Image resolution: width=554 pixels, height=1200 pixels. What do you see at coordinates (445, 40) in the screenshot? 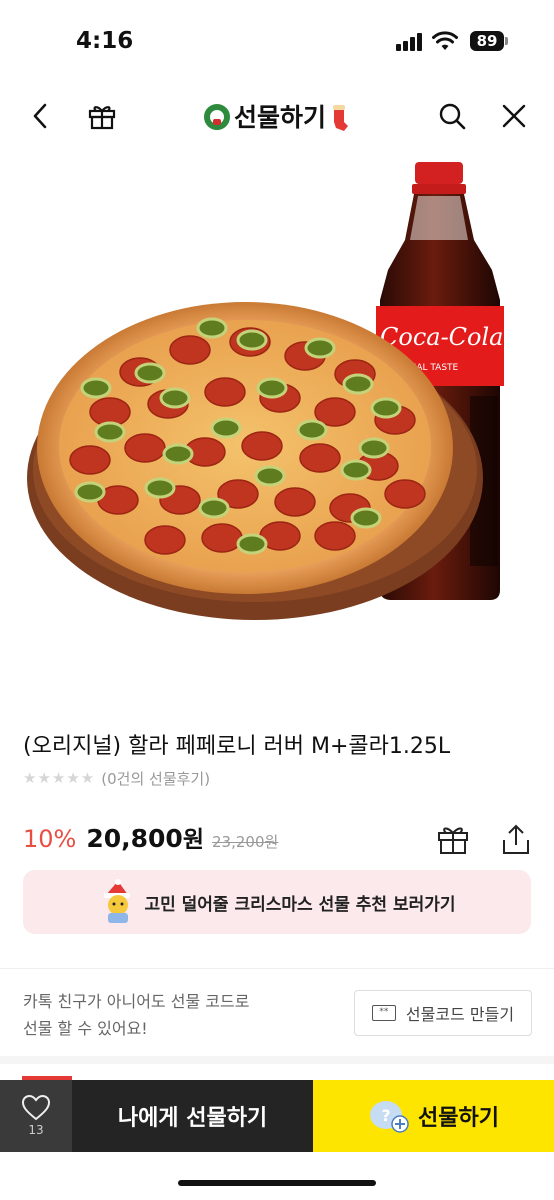
I see `wifi-icon` at bounding box center [445, 40].